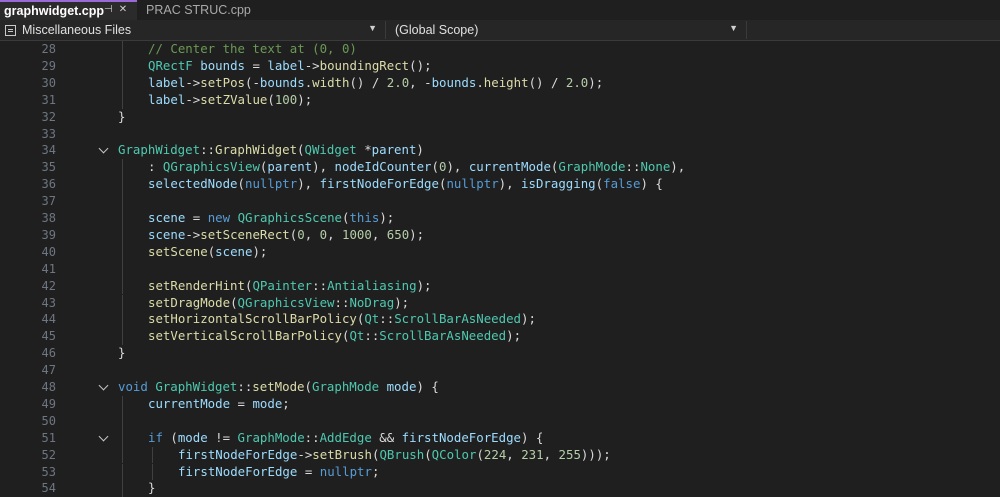 The width and height of the screenshot is (1000, 497). Describe the element at coordinates (289, 217) in the screenshot. I see `code-token: QGraphicsScene` at that location.